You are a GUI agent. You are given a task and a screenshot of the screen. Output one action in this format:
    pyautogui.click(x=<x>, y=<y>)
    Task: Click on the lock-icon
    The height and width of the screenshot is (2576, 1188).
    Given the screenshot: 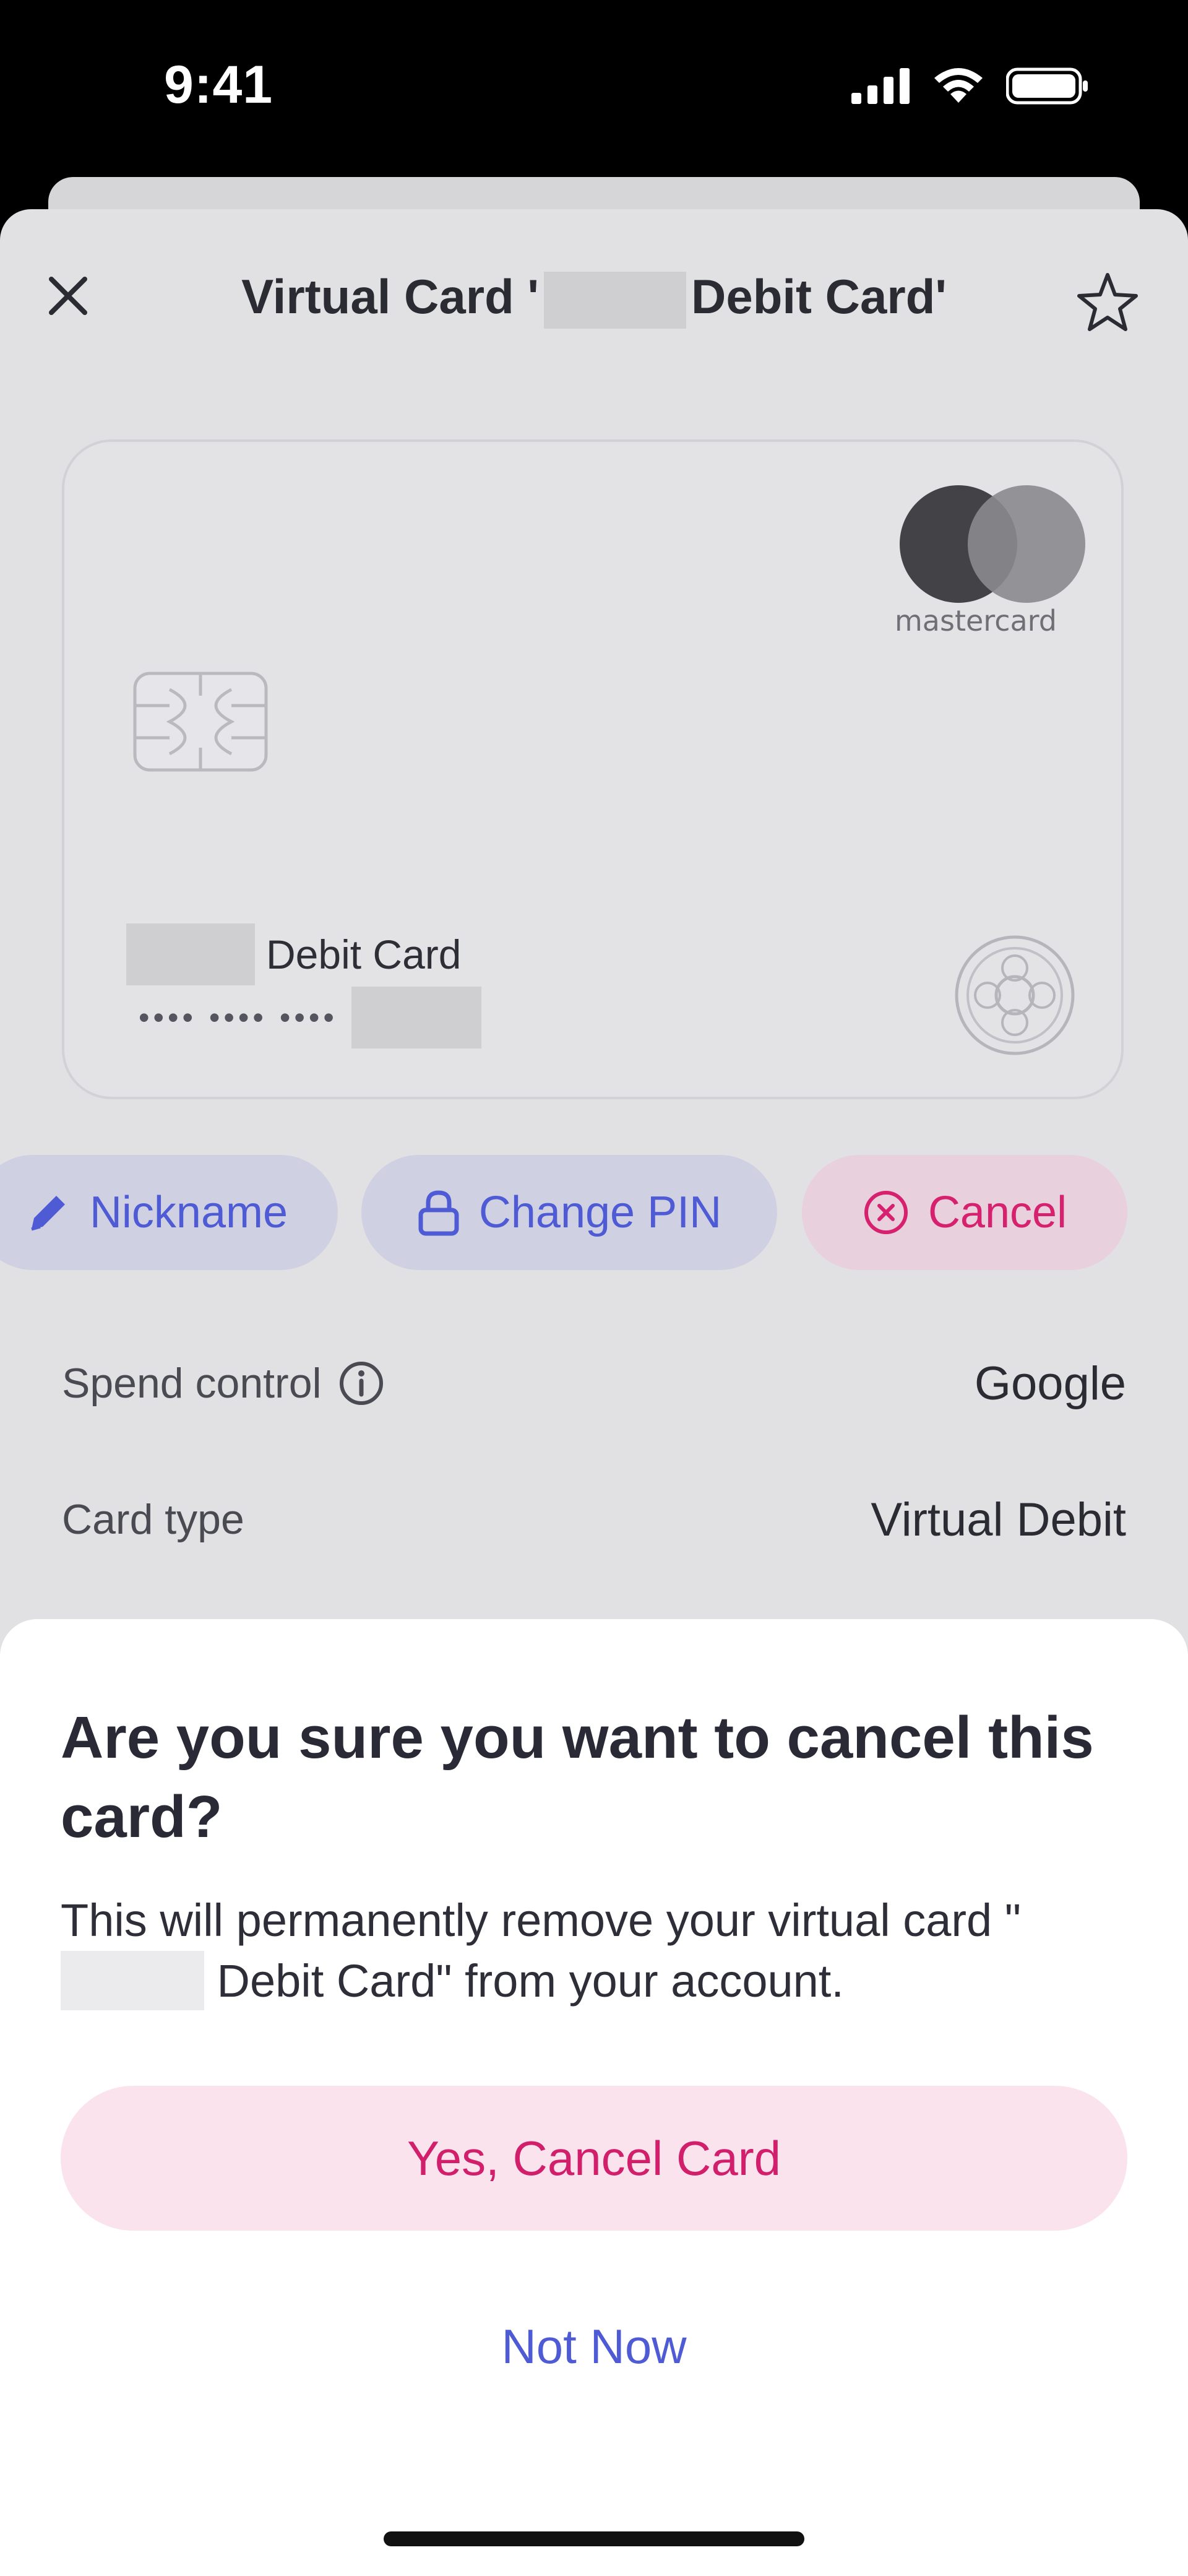 What is the action you would take?
    pyautogui.click(x=438, y=1213)
    